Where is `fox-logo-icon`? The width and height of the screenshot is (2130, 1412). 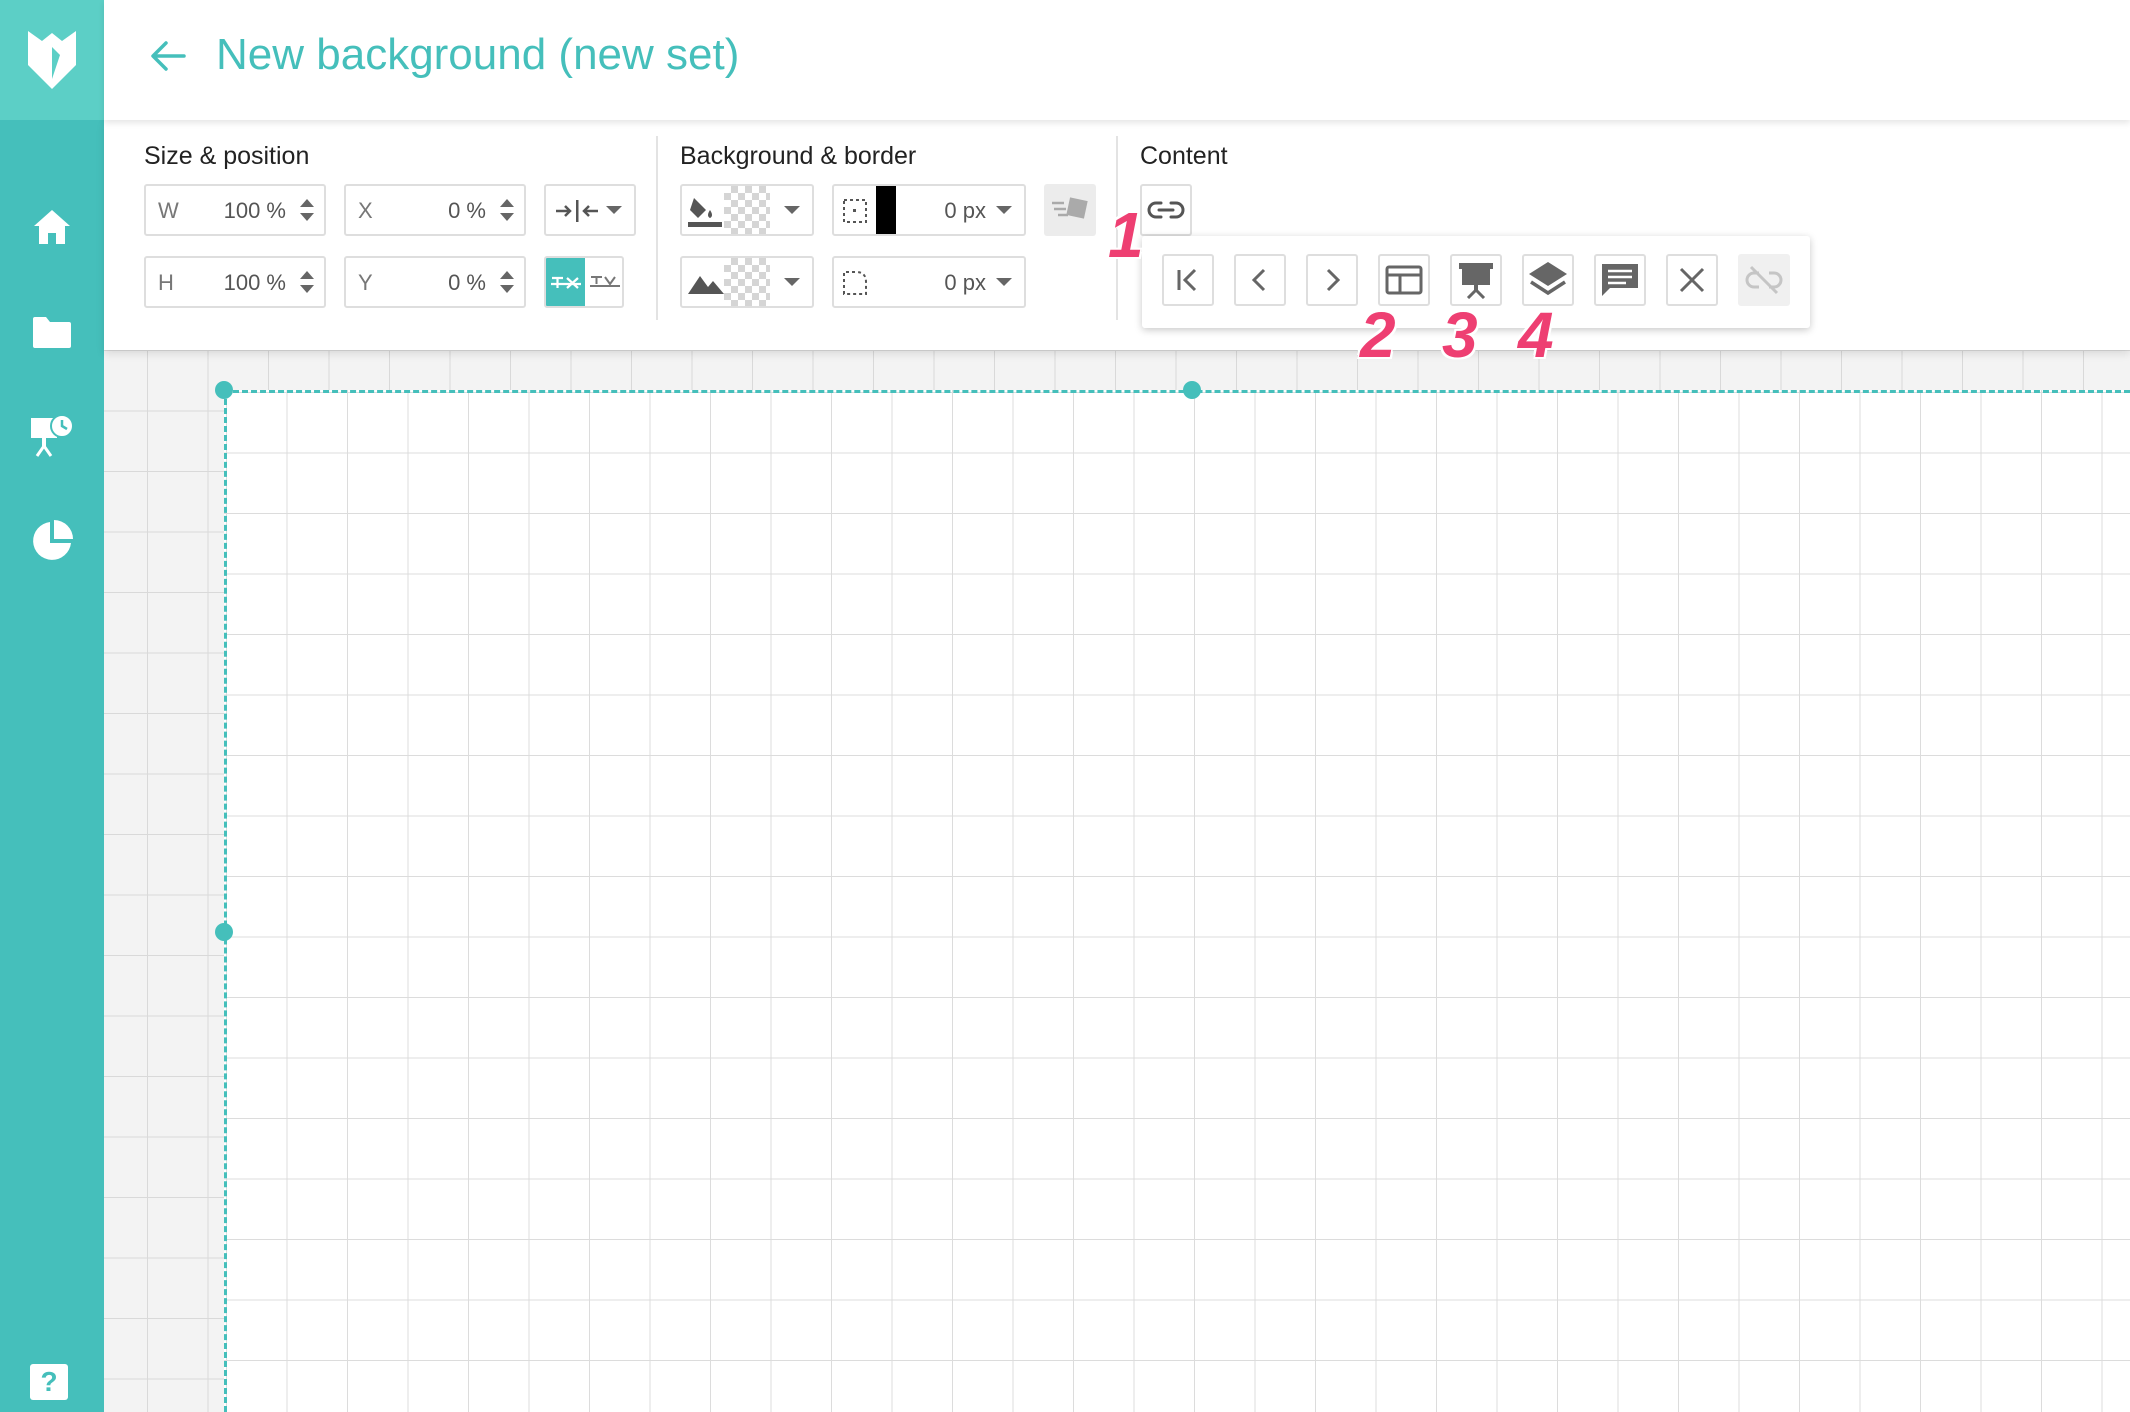
fox-logo-icon is located at coordinates (52, 60).